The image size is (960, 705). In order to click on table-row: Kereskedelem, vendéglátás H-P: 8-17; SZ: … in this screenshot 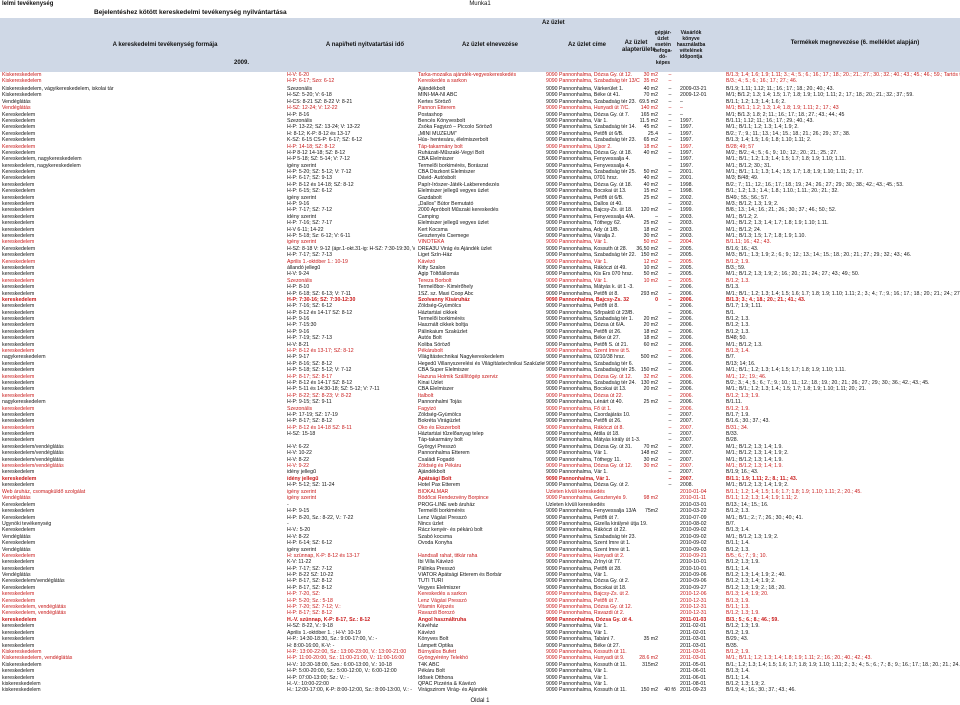, I will do `click(480, 613)`.